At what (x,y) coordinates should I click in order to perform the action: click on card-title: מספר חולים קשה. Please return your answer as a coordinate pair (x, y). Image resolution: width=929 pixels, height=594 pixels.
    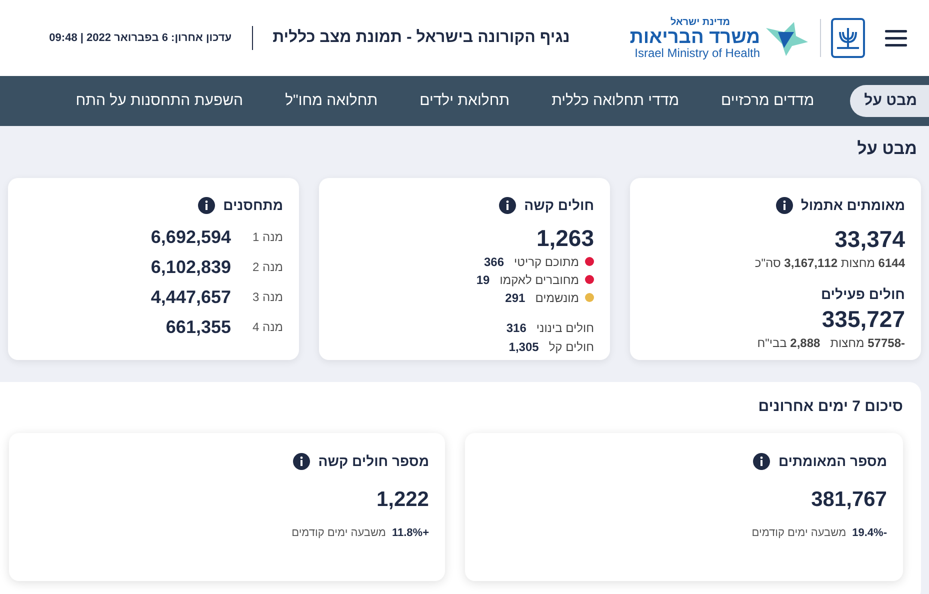
    Looking at the image, I should click on (373, 461).